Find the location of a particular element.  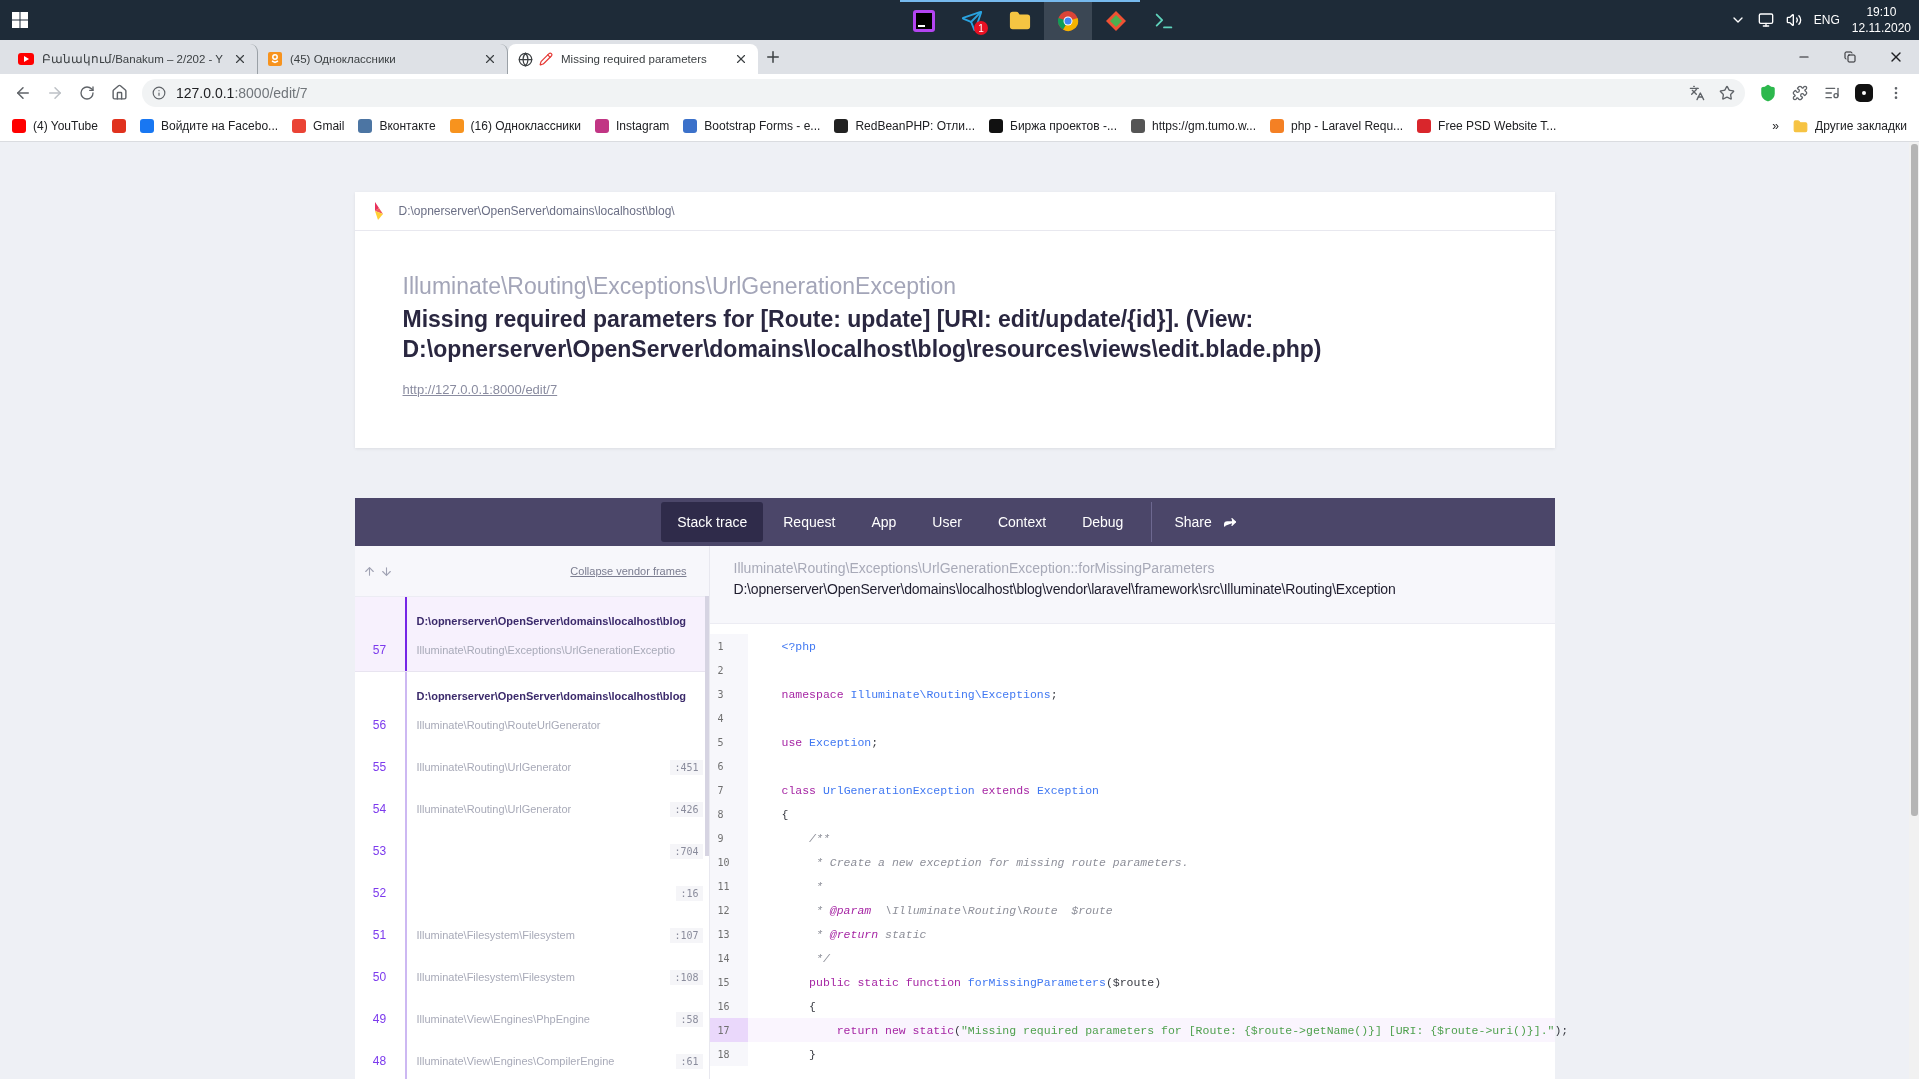

frame-line-number: :426 is located at coordinates (686, 809).